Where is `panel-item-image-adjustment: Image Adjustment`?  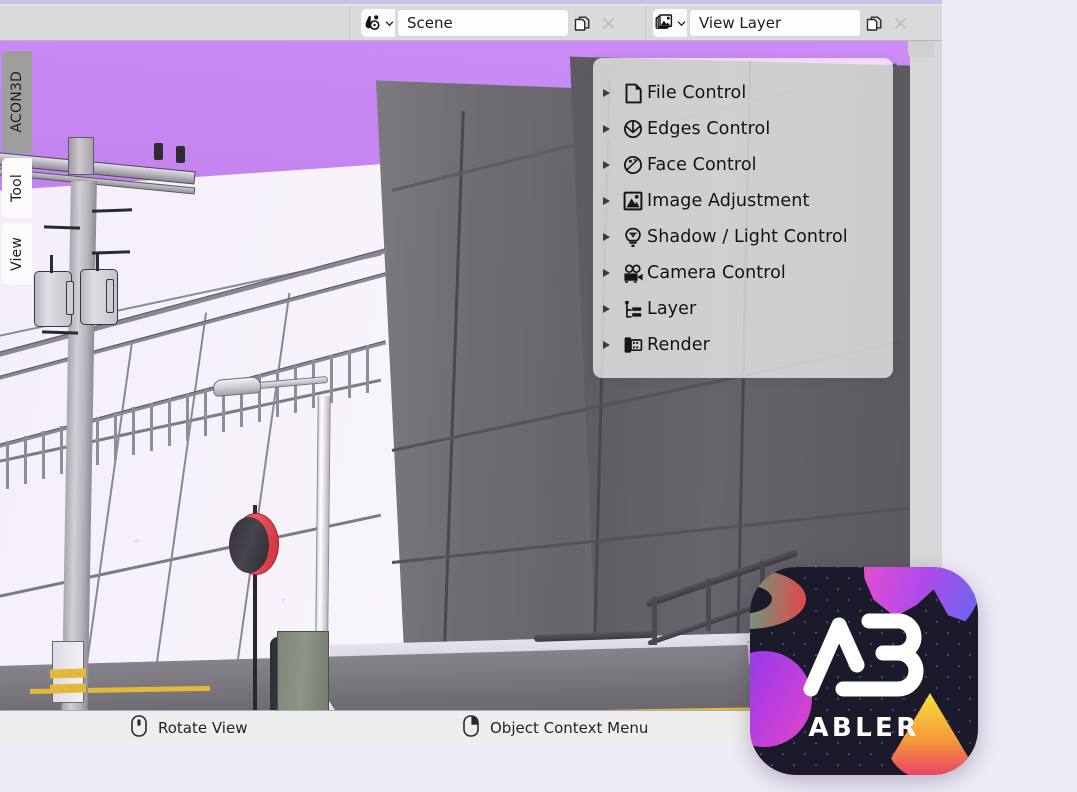 panel-item-image-adjustment: Image Adjustment is located at coordinates (743, 201).